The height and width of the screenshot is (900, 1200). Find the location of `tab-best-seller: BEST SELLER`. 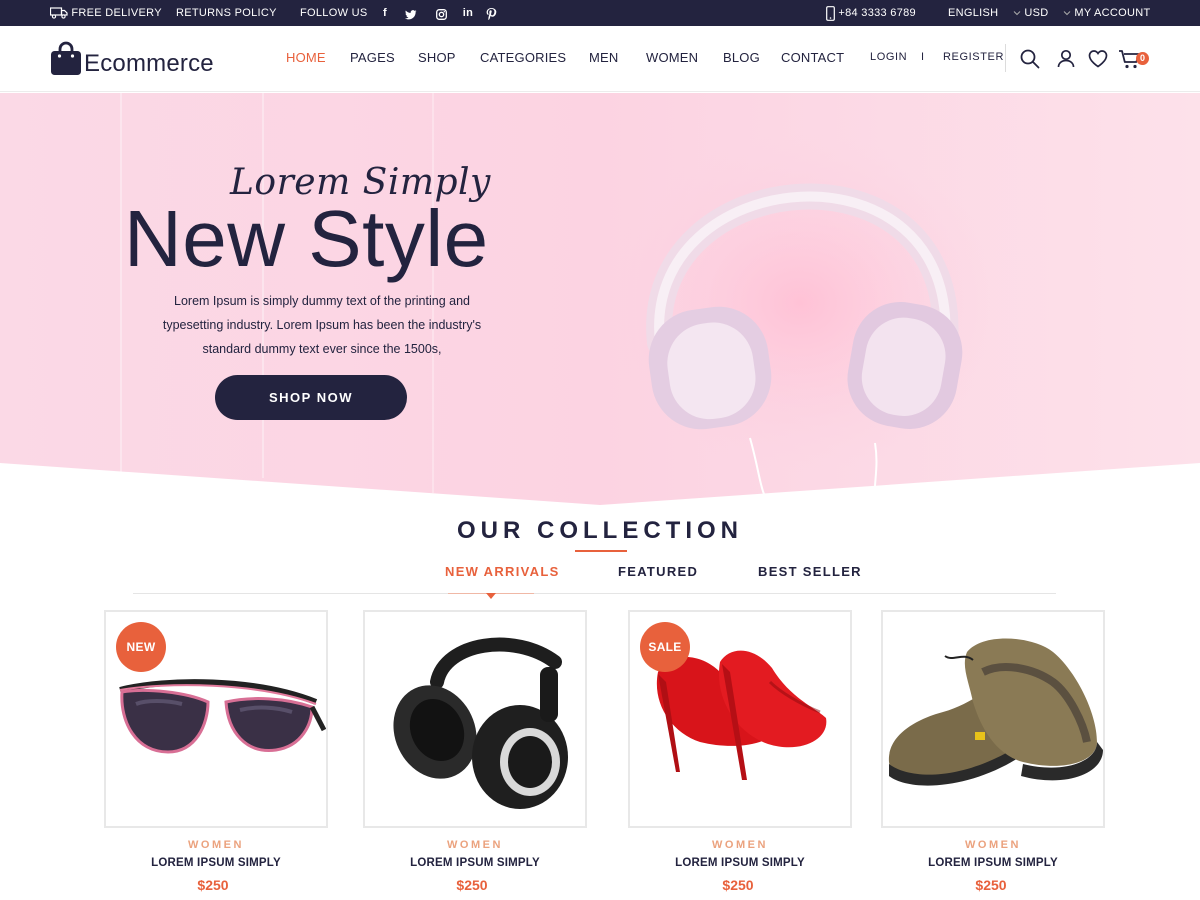

tab-best-seller: BEST SELLER is located at coordinates (810, 571).